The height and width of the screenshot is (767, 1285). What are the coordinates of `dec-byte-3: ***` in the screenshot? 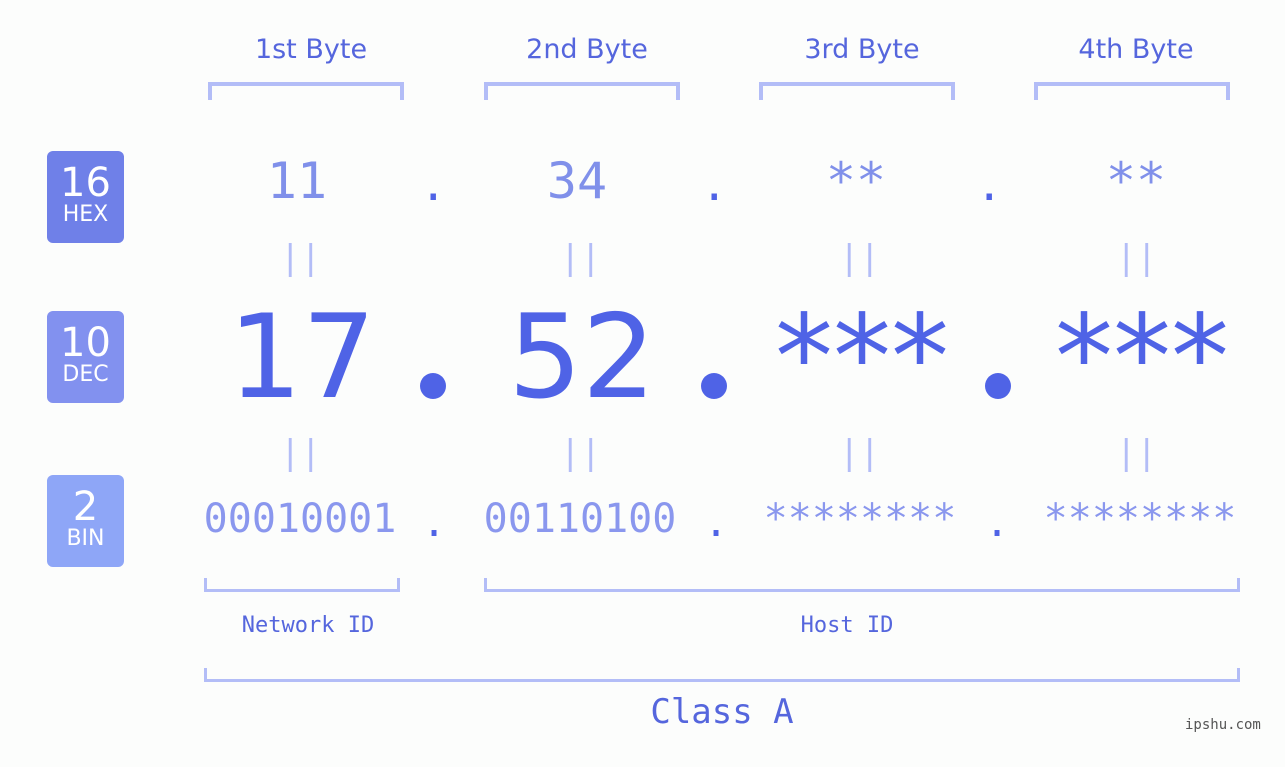 It's located at (862, 357).